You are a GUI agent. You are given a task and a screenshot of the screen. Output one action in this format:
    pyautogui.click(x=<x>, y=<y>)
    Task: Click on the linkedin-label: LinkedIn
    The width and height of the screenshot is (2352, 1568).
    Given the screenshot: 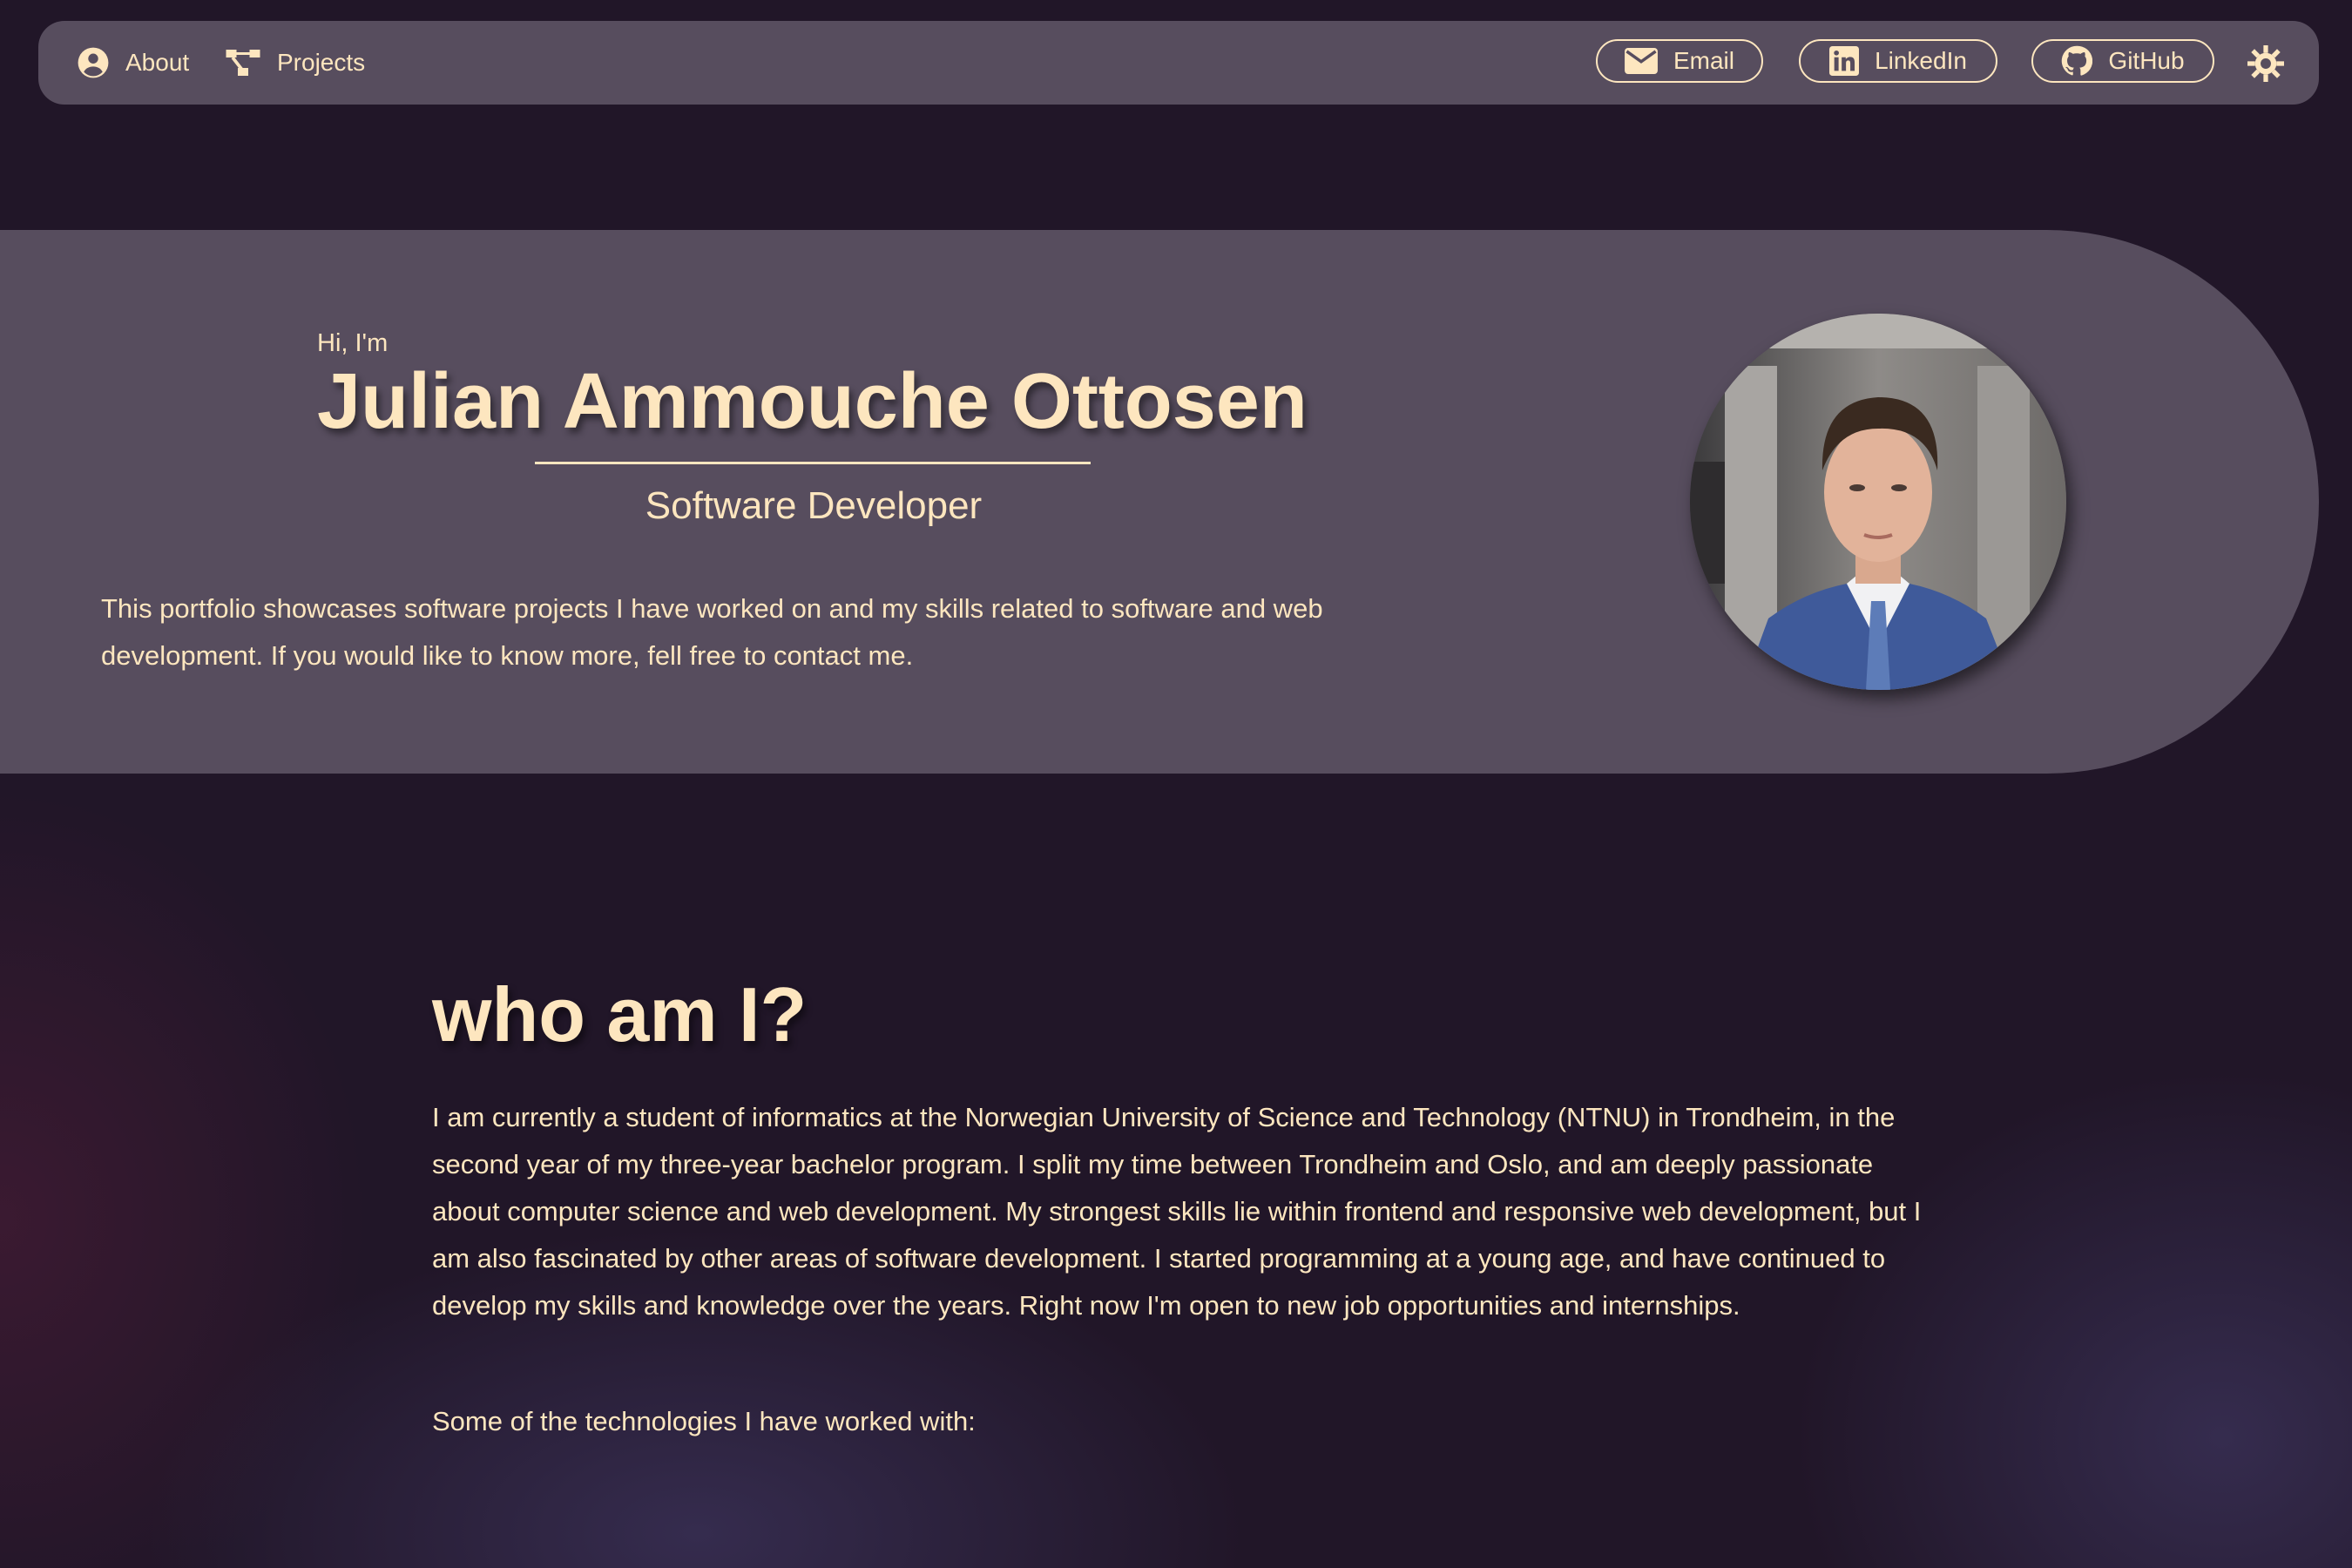 What is the action you would take?
    pyautogui.click(x=1921, y=61)
    